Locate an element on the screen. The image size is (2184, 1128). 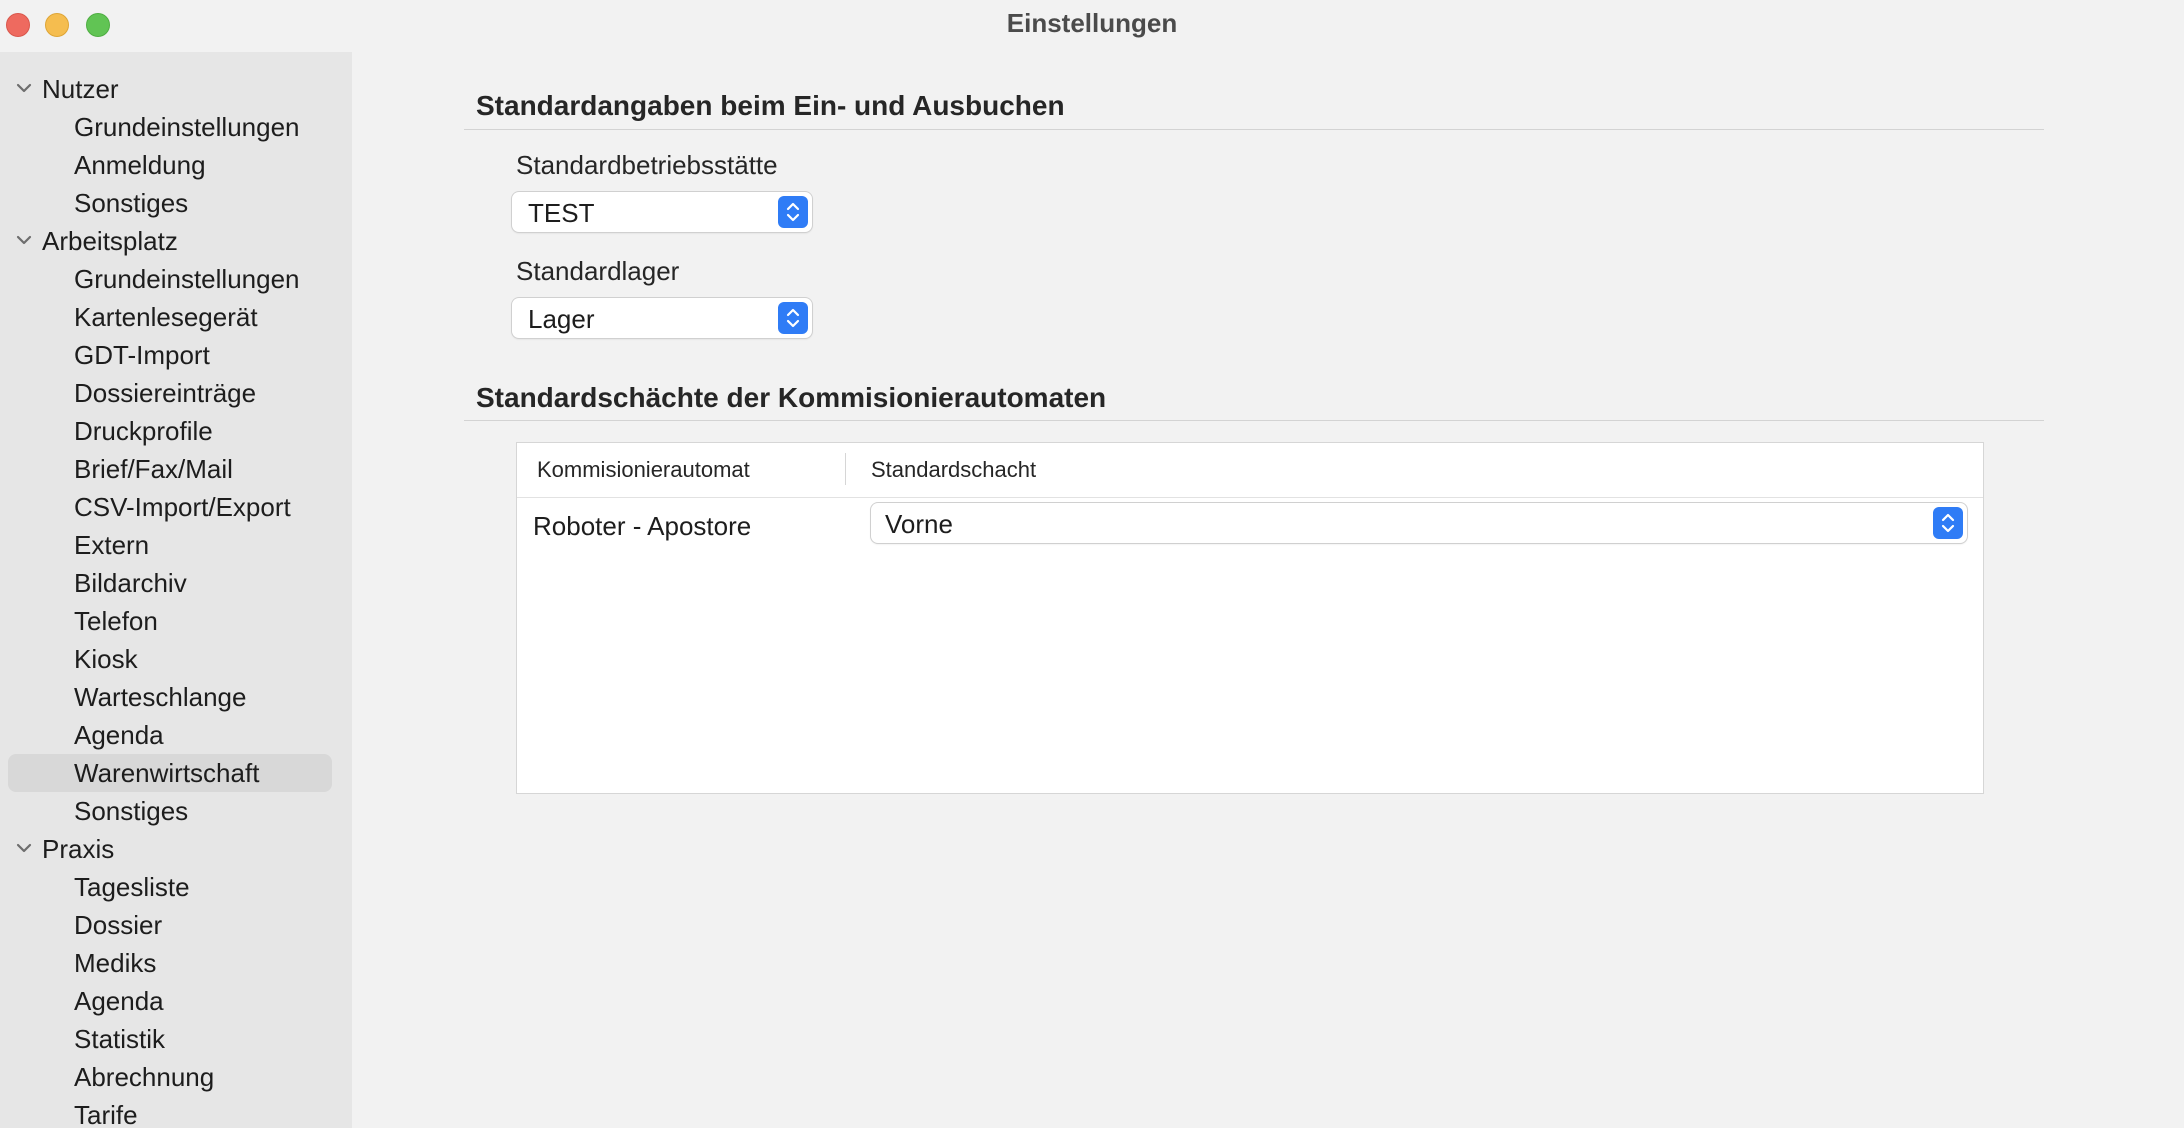
sidebar-item-telefon: Telefon is located at coordinates (170, 621).